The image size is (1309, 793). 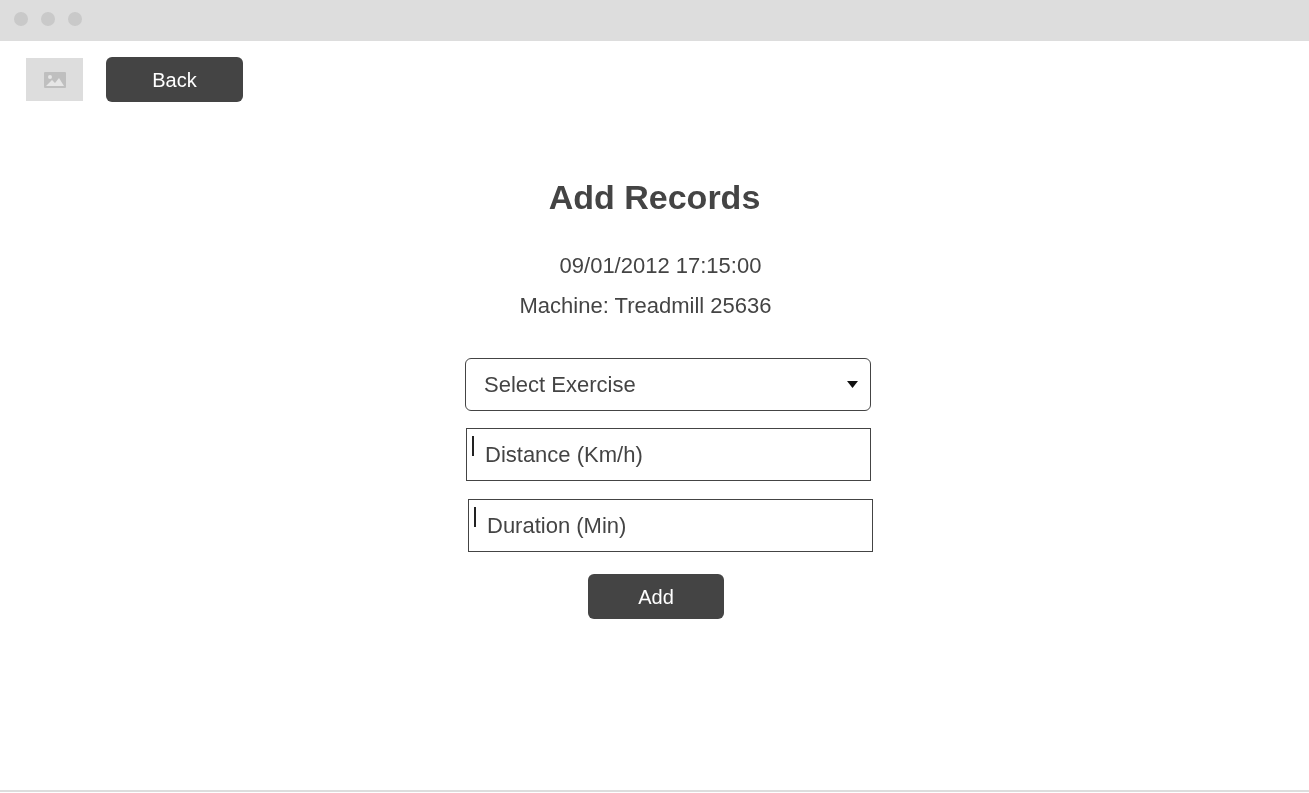 What do you see at coordinates (174, 79) in the screenshot?
I see `back-button: Back` at bounding box center [174, 79].